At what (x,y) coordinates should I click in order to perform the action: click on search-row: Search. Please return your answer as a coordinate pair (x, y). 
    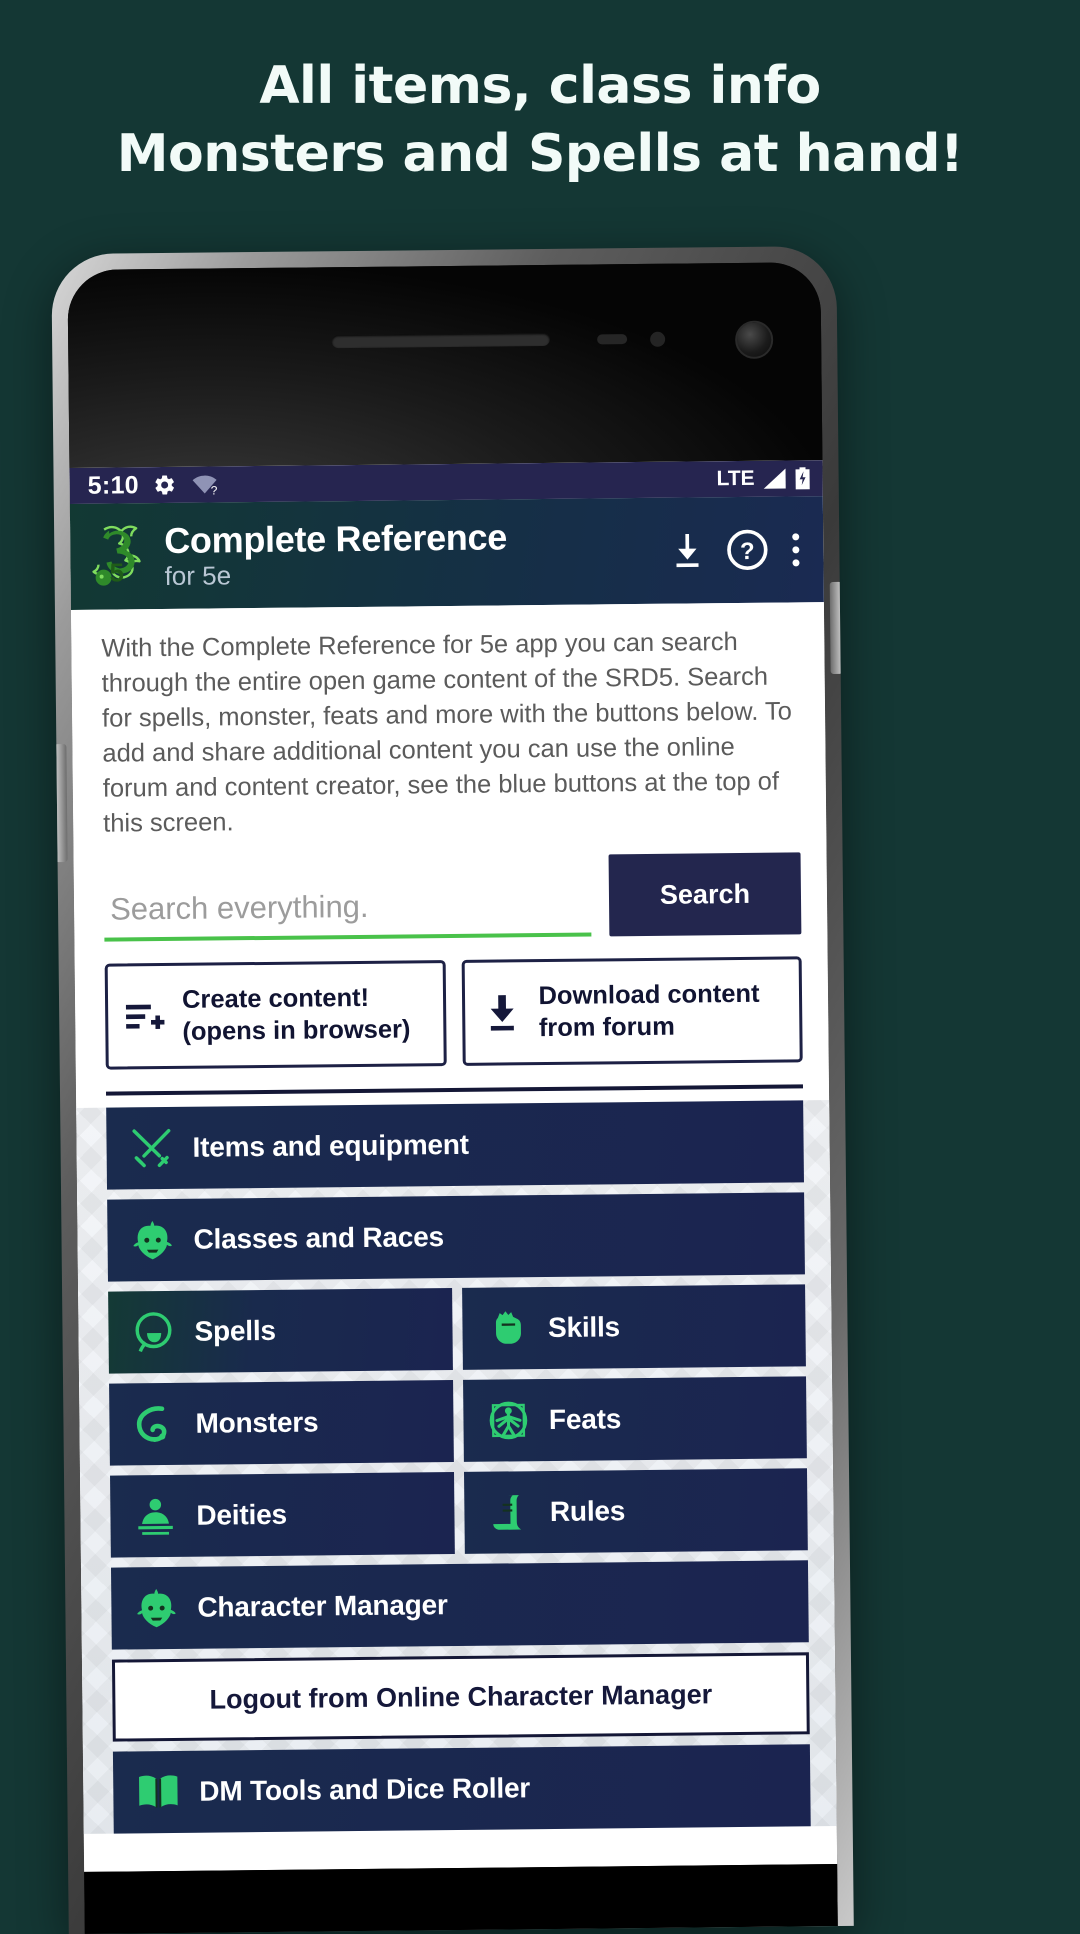
    Looking at the image, I should click on (450, 890).